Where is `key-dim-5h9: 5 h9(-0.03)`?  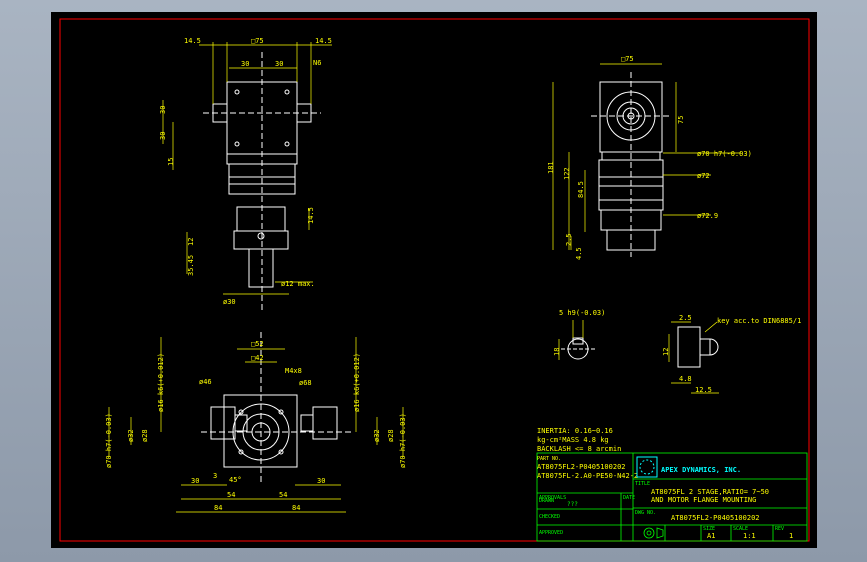
key-dim-5h9: 5 h9(-0.03) is located at coordinates (582, 313).